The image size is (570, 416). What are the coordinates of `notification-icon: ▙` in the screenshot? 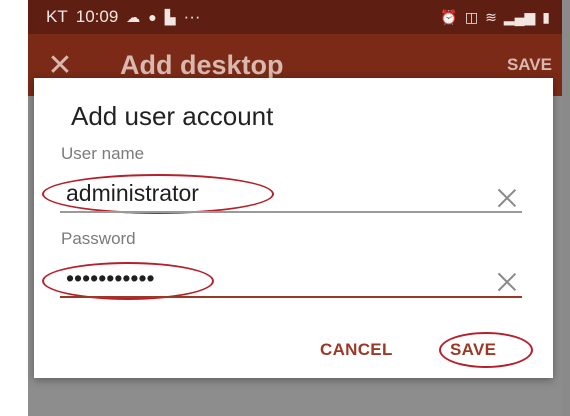 It's located at (170, 17).